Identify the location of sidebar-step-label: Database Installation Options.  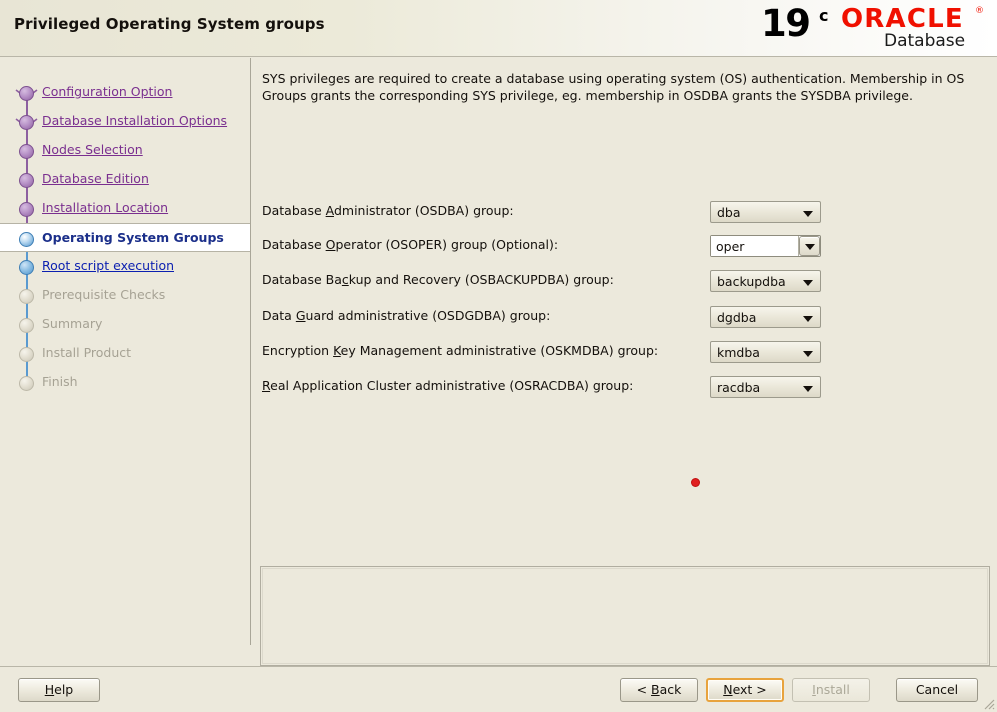
(135, 120).